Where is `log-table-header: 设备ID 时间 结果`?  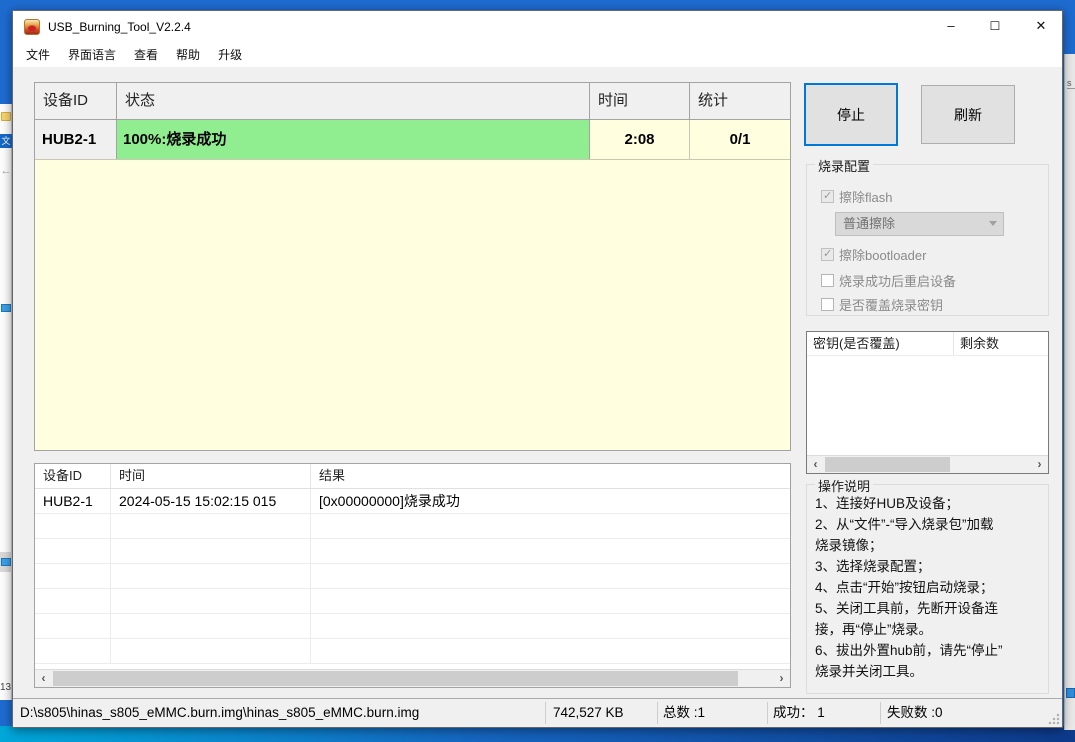
log-table-header: 设备ID 时间 结果 is located at coordinates (412, 476).